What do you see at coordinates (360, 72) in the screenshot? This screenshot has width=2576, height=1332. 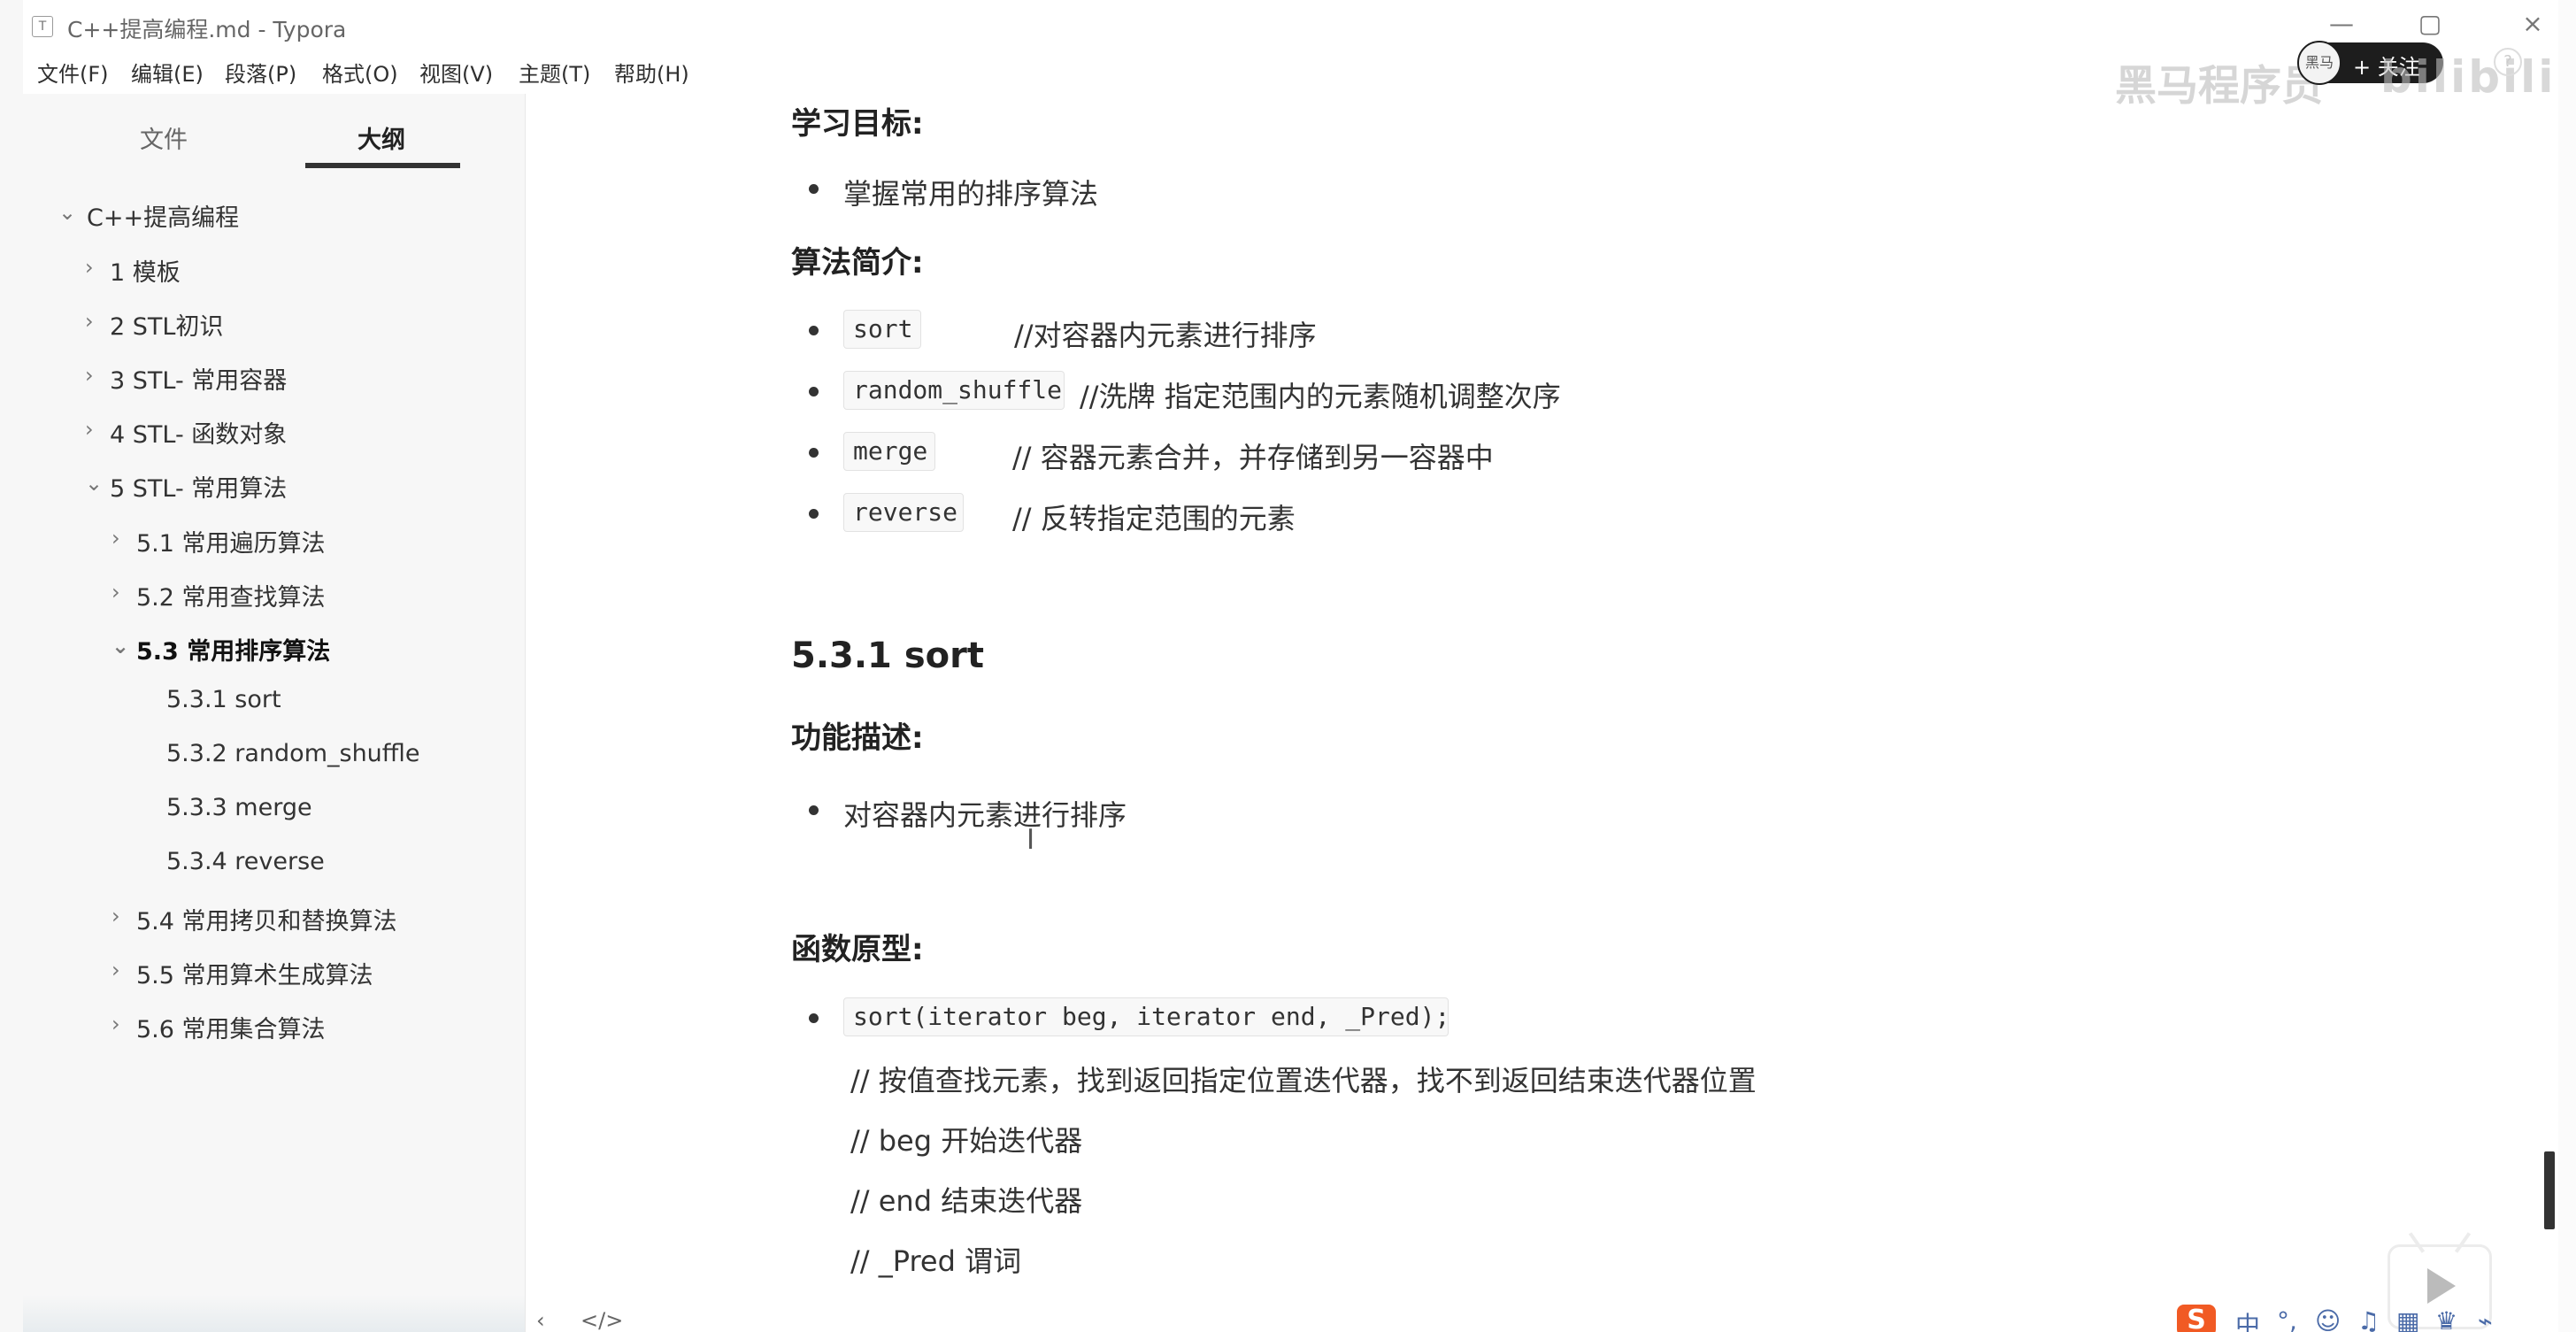 I see `menu-format: 格式(O)` at bounding box center [360, 72].